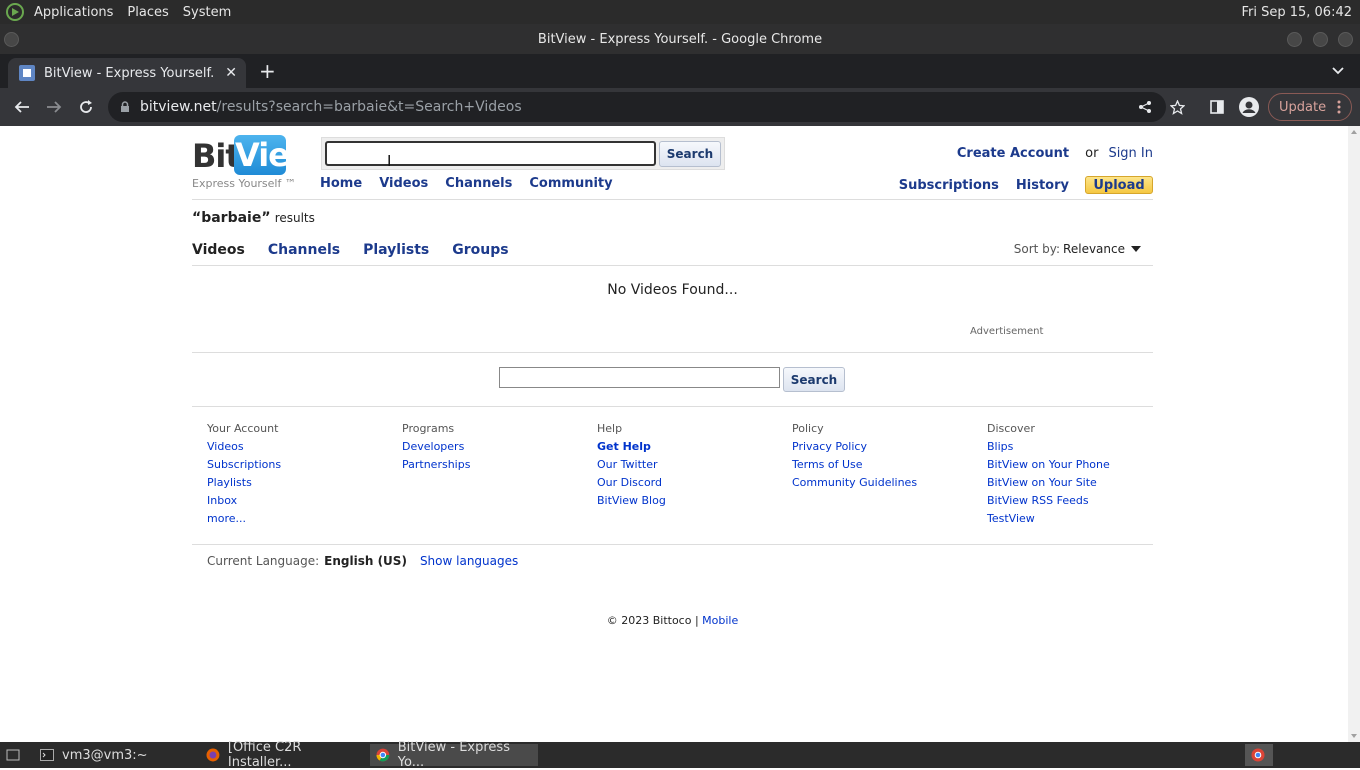 Image resolution: width=1360 pixels, height=770 pixels. What do you see at coordinates (15, 12) in the screenshot?
I see `gnome-foot-icon` at bounding box center [15, 12].